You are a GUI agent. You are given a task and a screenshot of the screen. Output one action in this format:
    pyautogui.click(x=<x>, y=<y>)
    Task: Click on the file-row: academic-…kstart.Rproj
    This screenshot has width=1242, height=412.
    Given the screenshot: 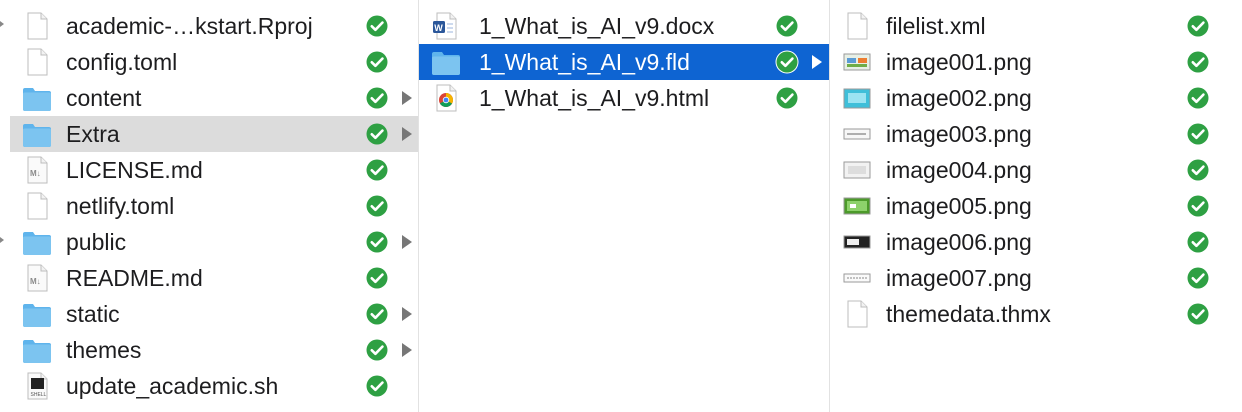 What is the action you would take?
    pyautogui.click(x=214, y=26)
    